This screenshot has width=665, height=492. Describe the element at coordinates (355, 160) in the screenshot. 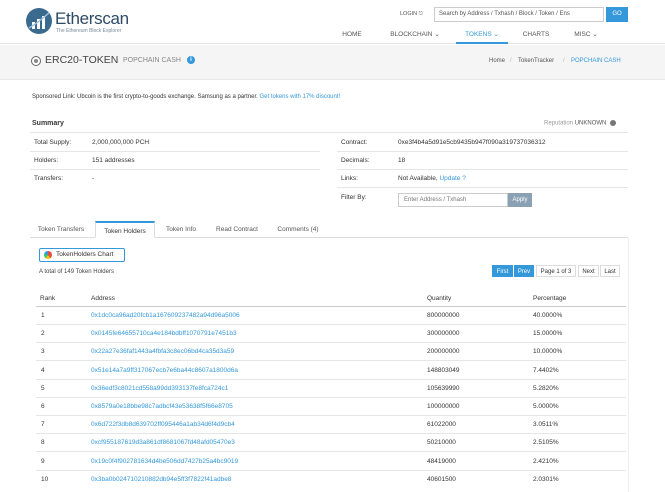

I see `decimals-label: Decimals:` at that location.